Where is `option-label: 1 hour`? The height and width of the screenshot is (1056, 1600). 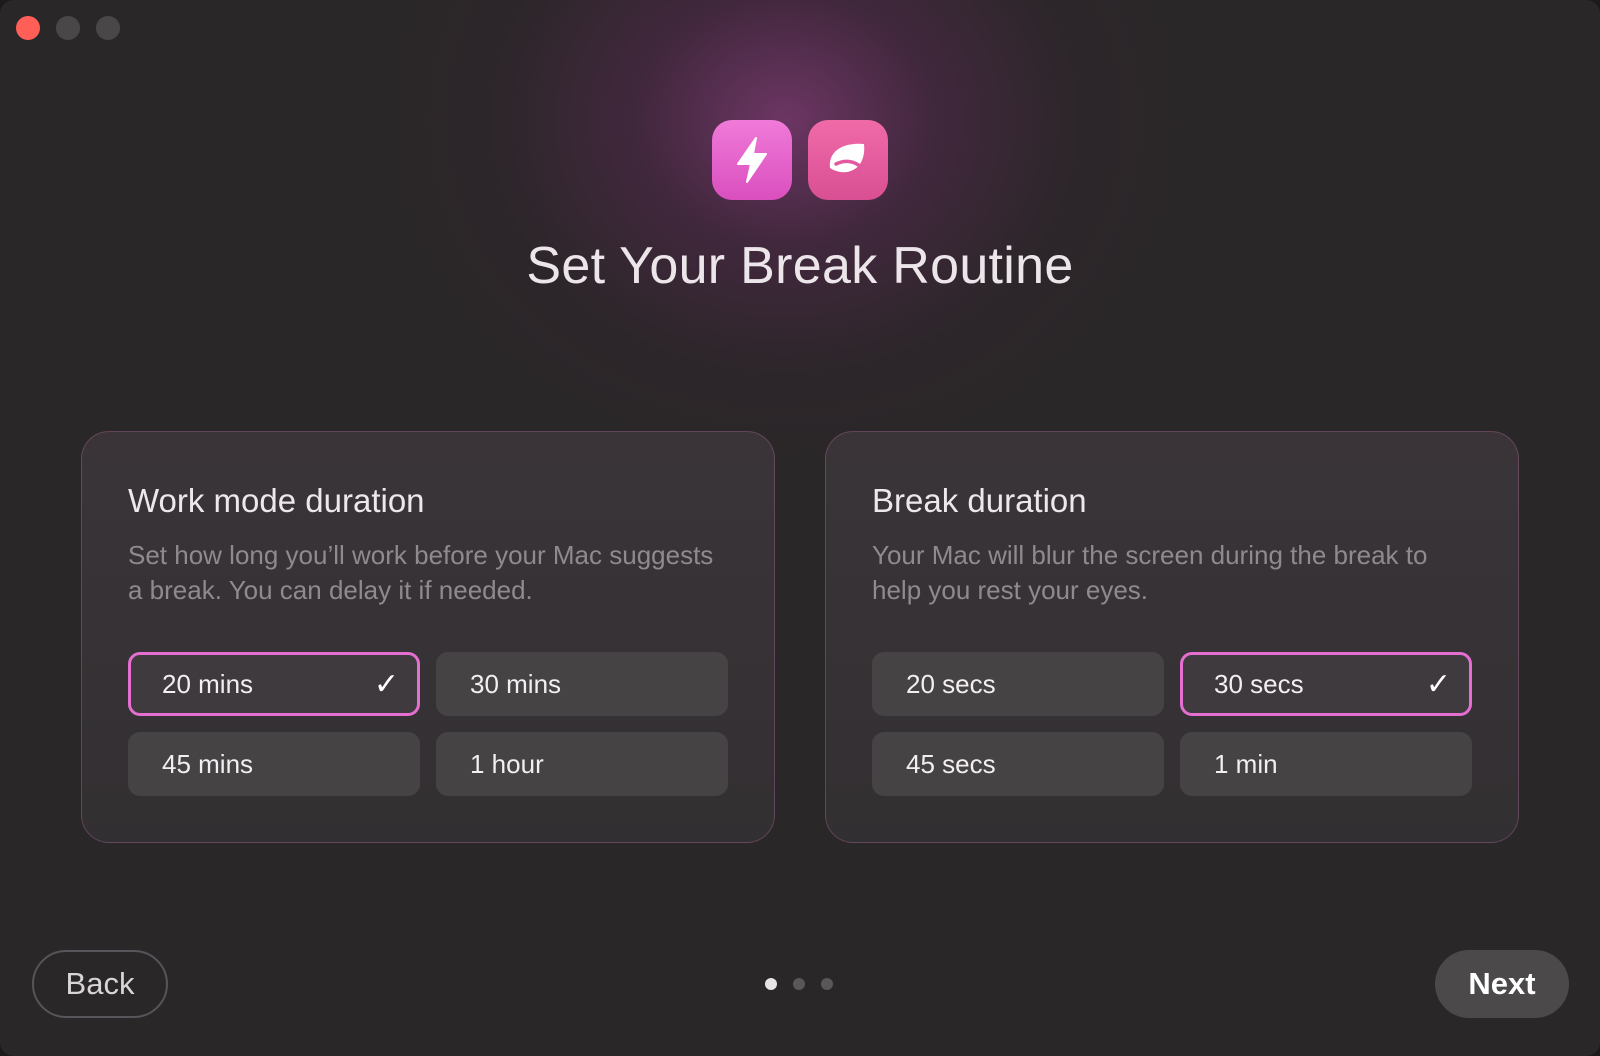
option-label: 1 hour is located at coordinates (507, 763).